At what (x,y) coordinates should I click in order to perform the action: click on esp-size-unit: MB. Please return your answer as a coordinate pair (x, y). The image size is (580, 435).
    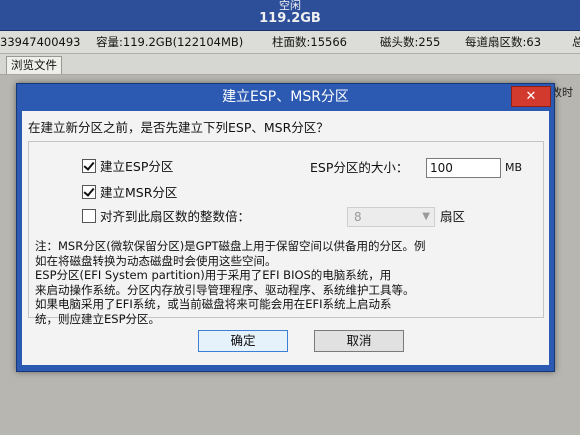
    Looking at the image, I should click on (514, 167).